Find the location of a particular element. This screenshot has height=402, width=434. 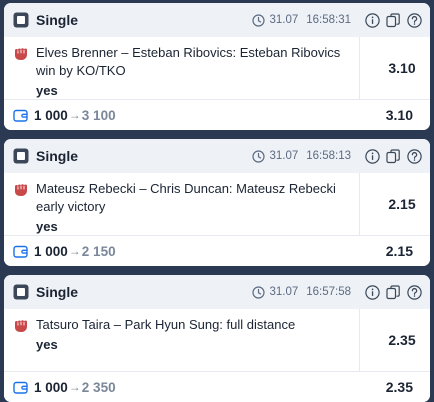

bet-time: 16:57:58 is located at coordinates (328, 292).